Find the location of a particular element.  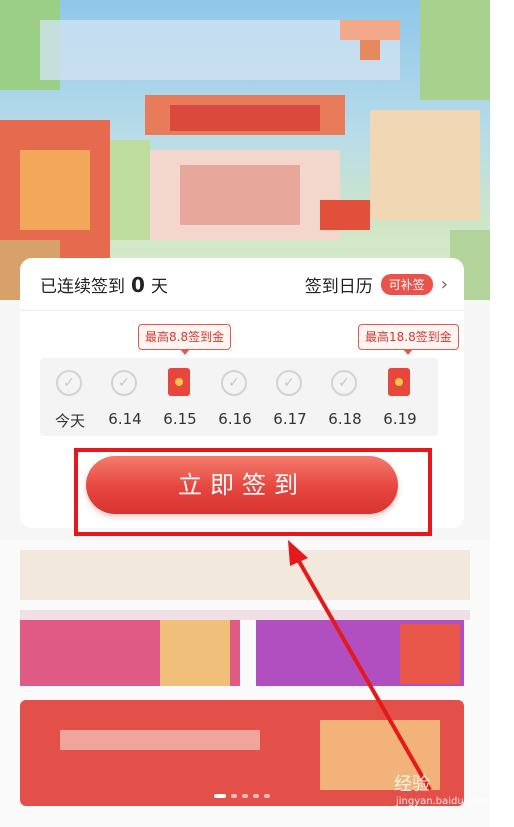

streak-count: 0 is located at coordinates (138, 285).